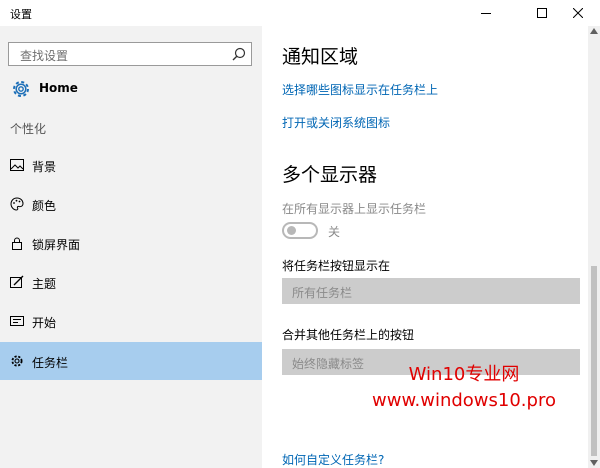  Describe the element at coordinates (300, 13) in the screenshot. I see `title-bar: 设置` at that location.